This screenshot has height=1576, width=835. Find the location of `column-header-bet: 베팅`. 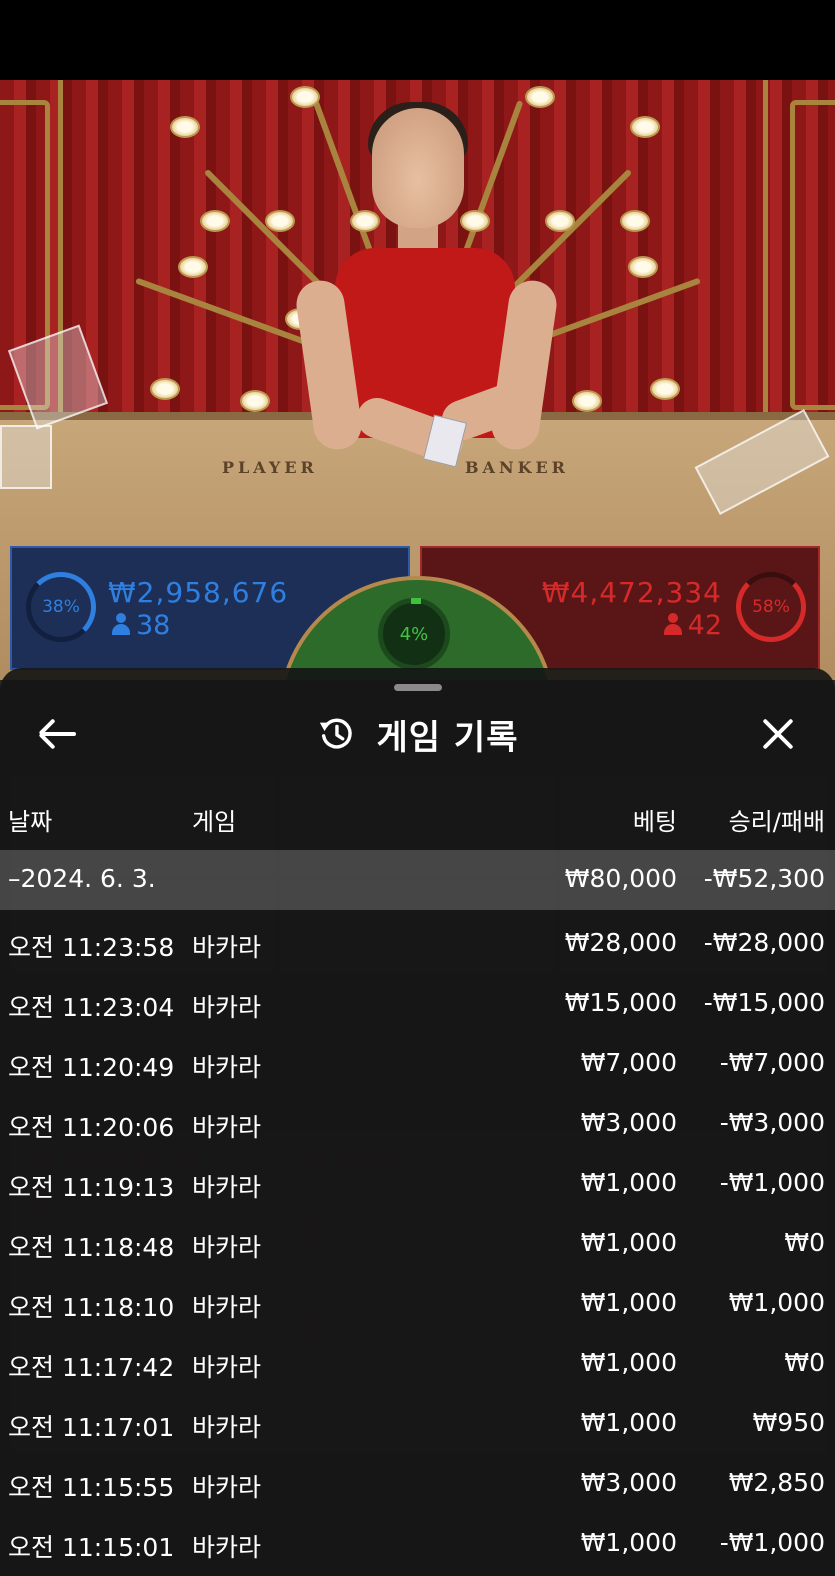

column-header-bet: 베팅 is located at coordinates (654, 822).